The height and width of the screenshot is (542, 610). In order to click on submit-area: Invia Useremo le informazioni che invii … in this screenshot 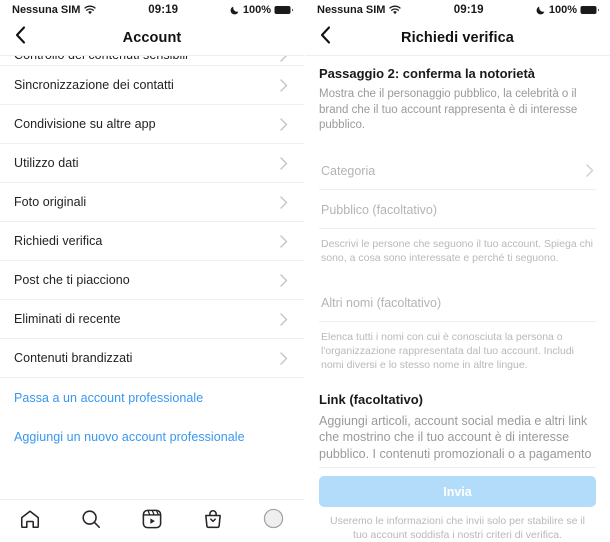, I will do `click(457, 504)`.